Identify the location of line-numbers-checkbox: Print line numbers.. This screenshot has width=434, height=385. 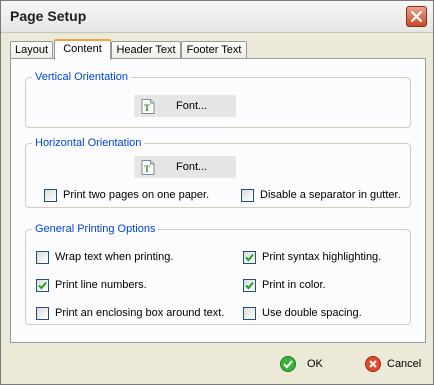
(91, 285).